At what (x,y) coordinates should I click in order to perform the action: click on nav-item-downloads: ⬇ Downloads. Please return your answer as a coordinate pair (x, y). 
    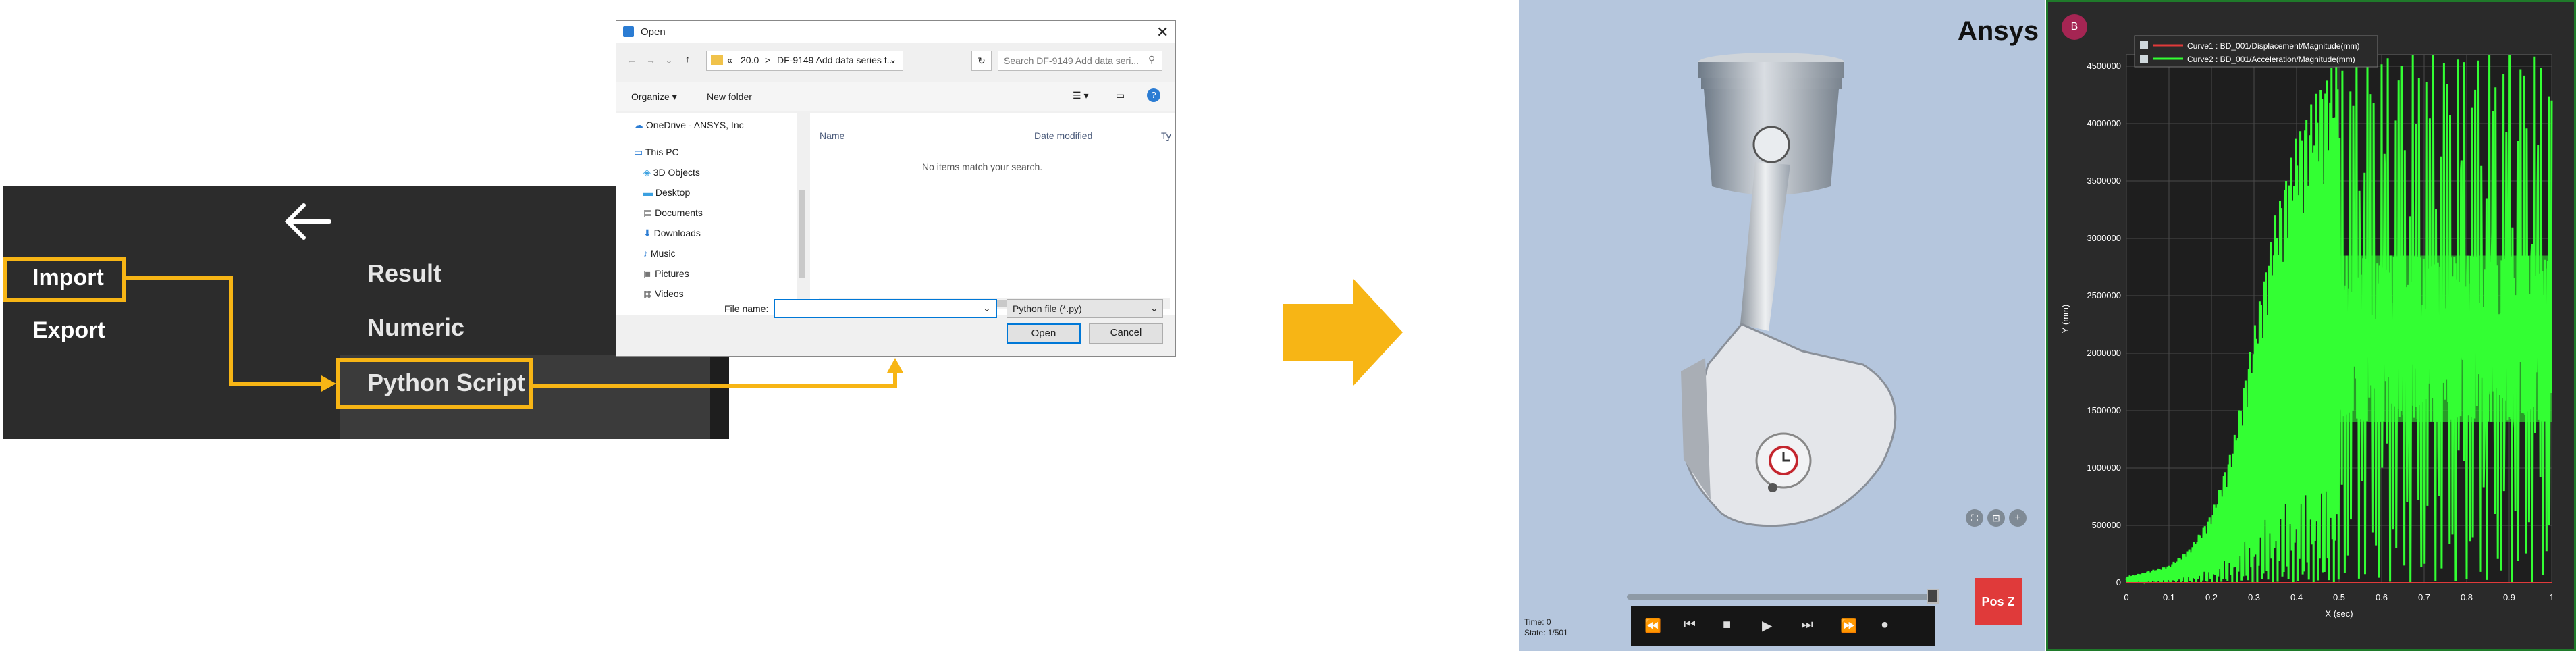
    Looking at the image, I should click on (672, 233).